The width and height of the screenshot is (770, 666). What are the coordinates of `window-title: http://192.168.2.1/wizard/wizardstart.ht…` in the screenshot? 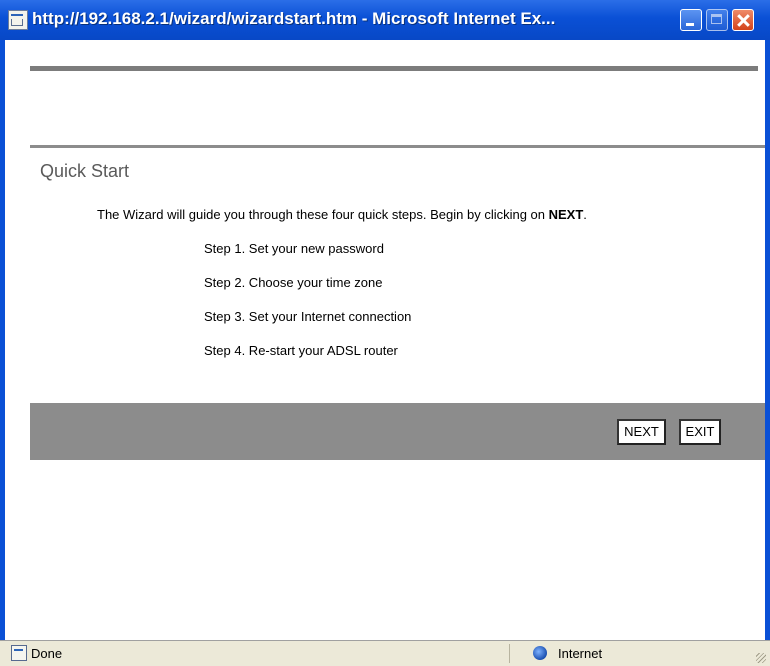 It's located at (294, 18).